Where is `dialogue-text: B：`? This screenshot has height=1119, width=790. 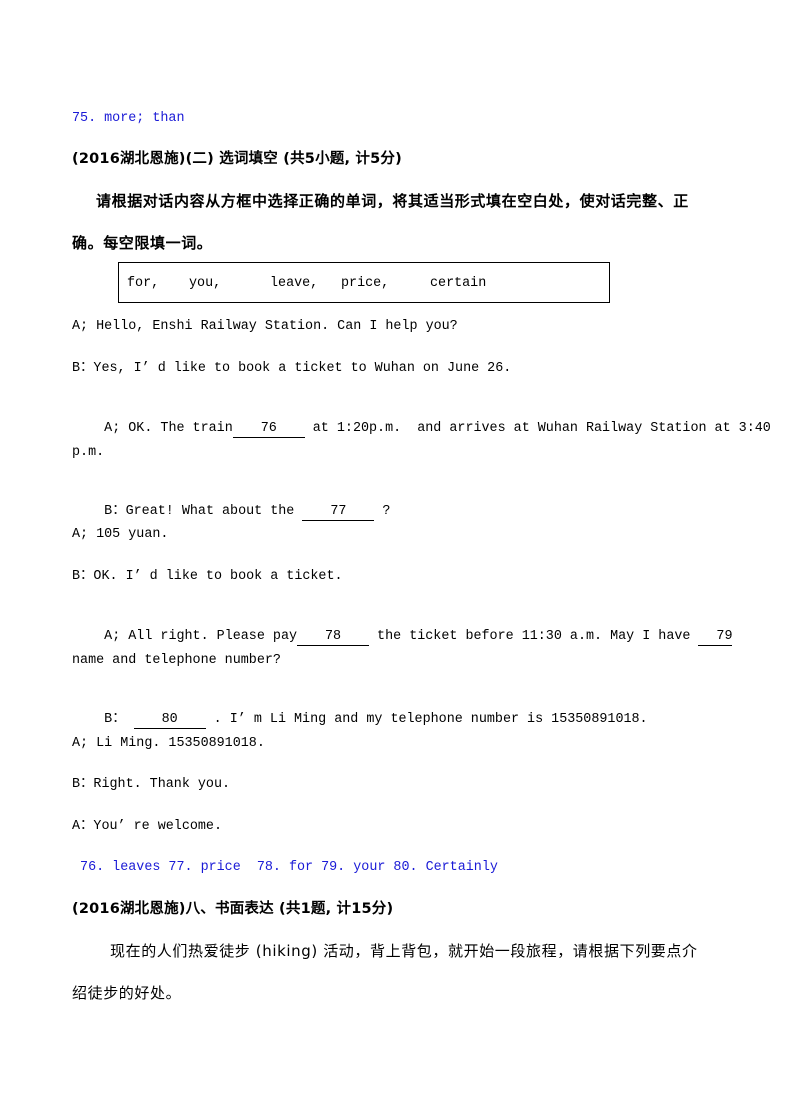 dialogue-text: B： is located at coordinates (119, 719).